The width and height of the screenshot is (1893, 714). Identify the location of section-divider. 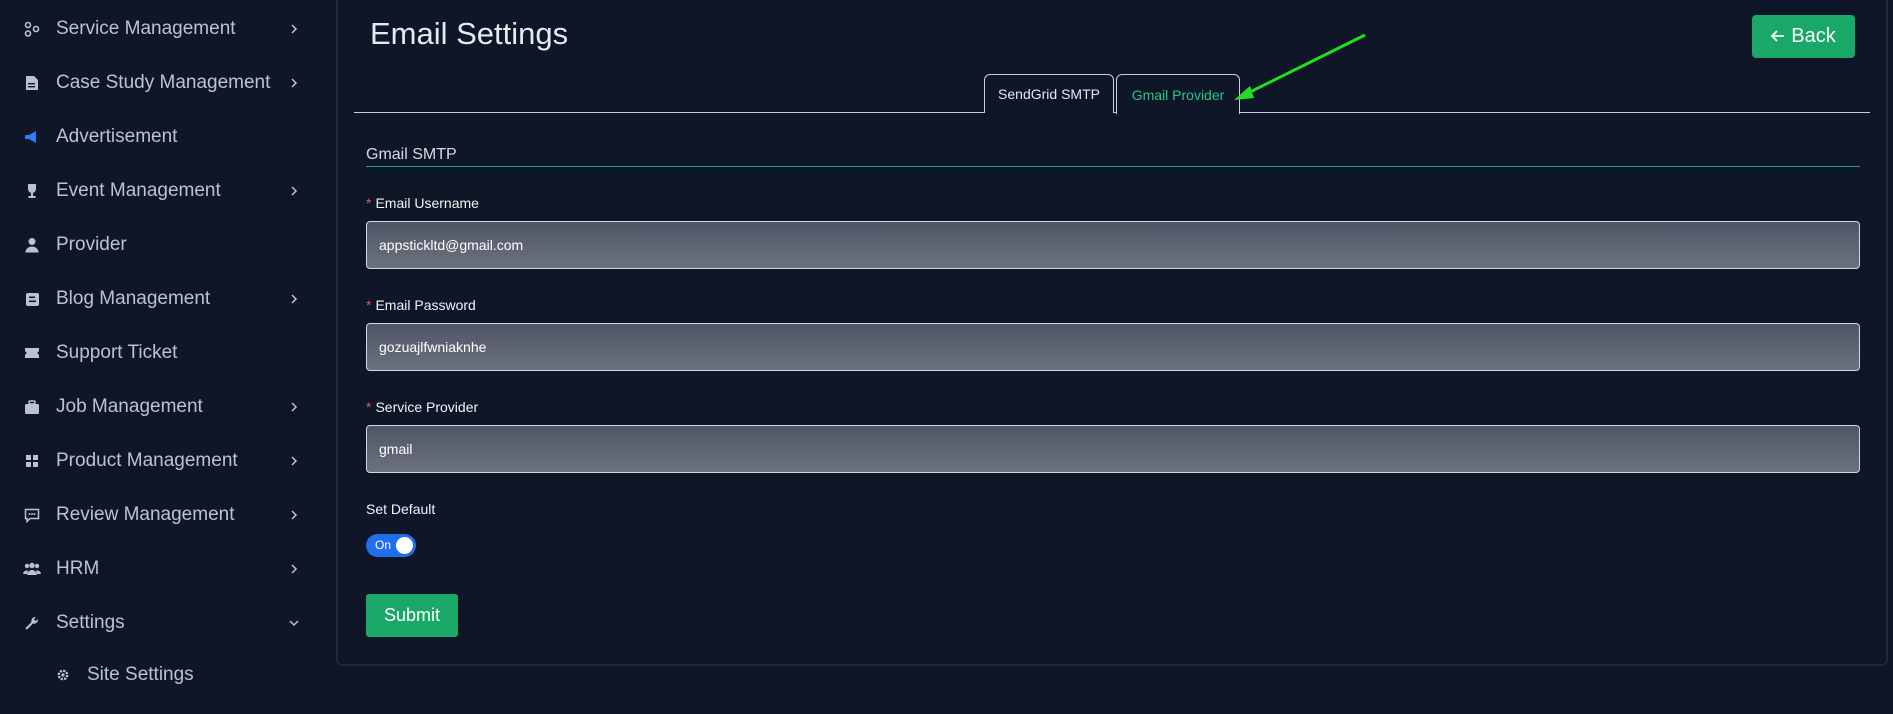
(1113, 166).